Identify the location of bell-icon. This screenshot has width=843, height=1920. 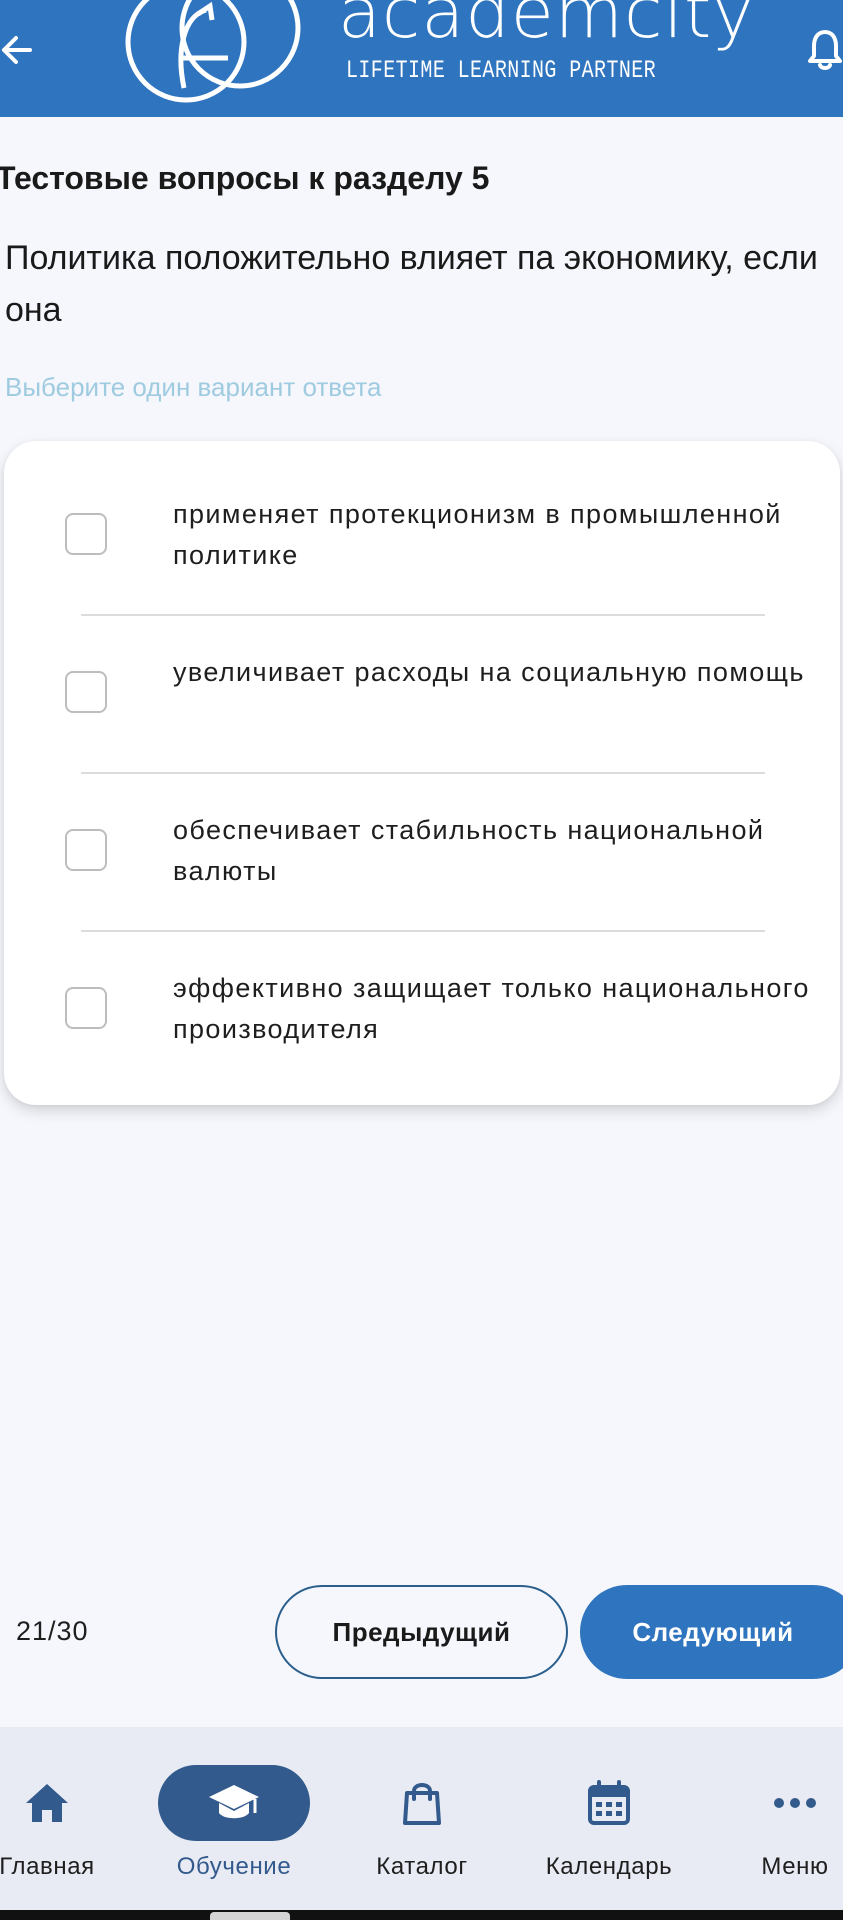
(825, 50).